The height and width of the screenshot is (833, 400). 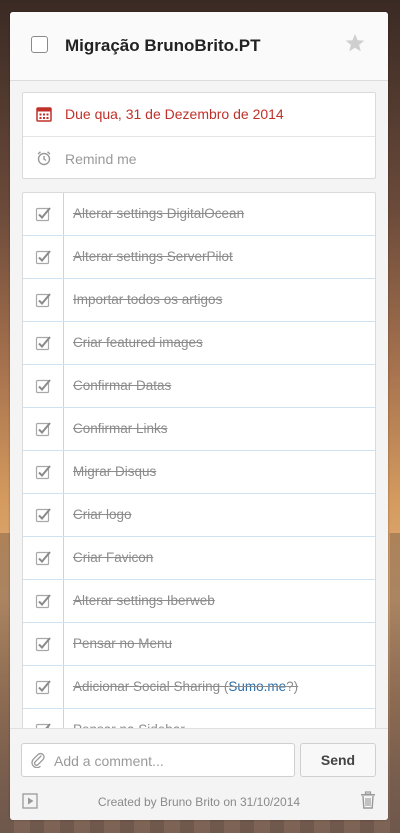 I want to click on star-icon, so click(x=355, y=43).